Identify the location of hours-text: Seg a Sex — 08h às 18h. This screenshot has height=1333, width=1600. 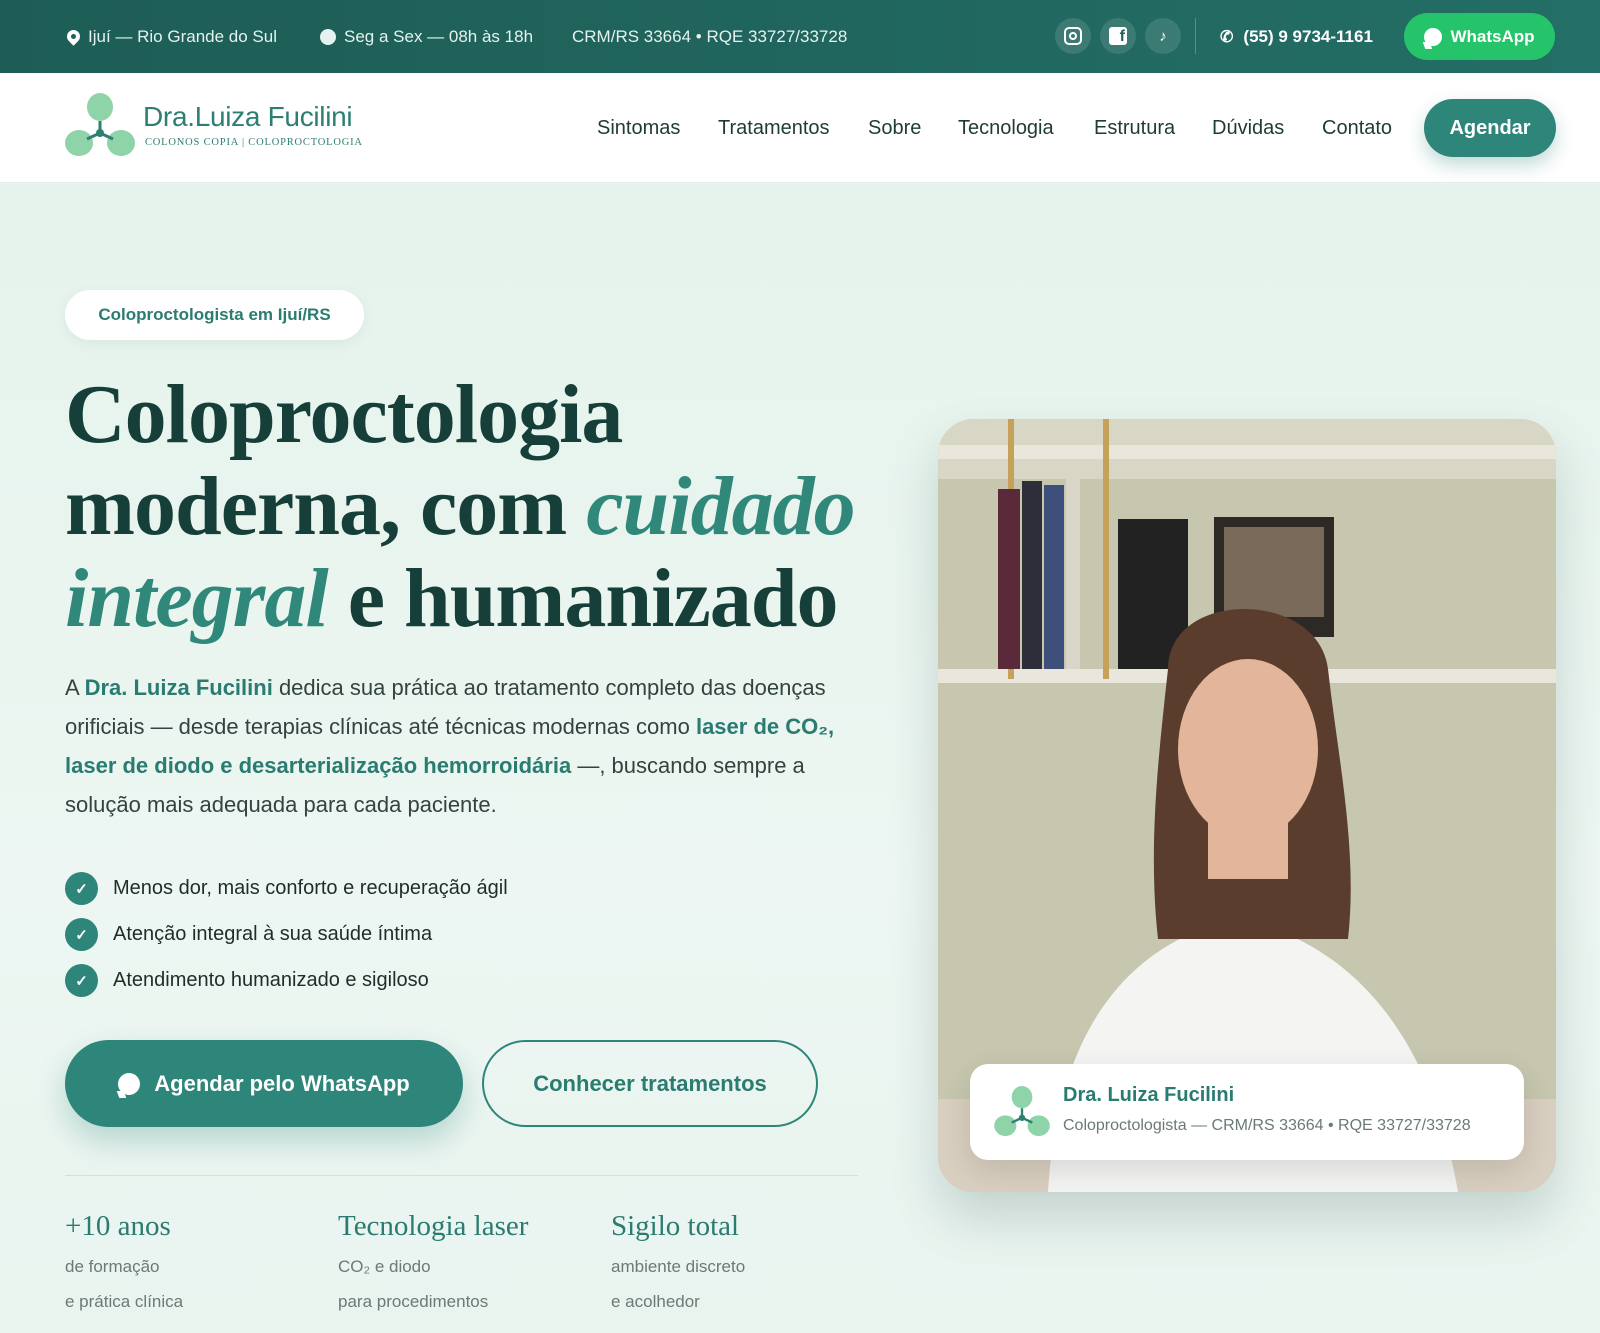
(439, 36).